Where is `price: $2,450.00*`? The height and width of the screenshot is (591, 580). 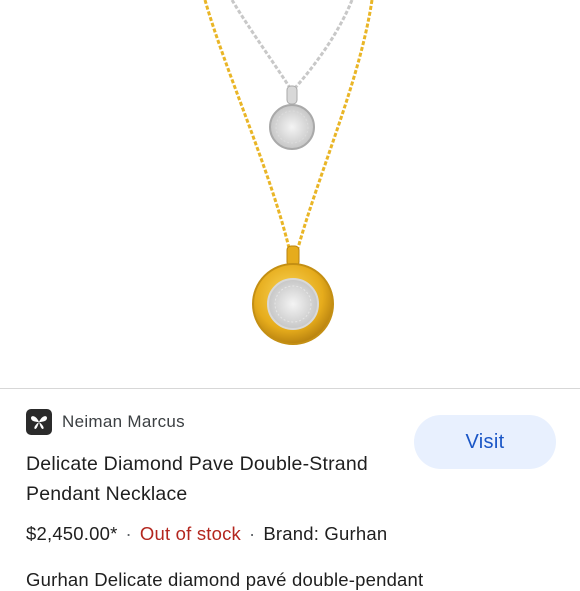 price: $2,450.00* is located at coordinates (72, 533).